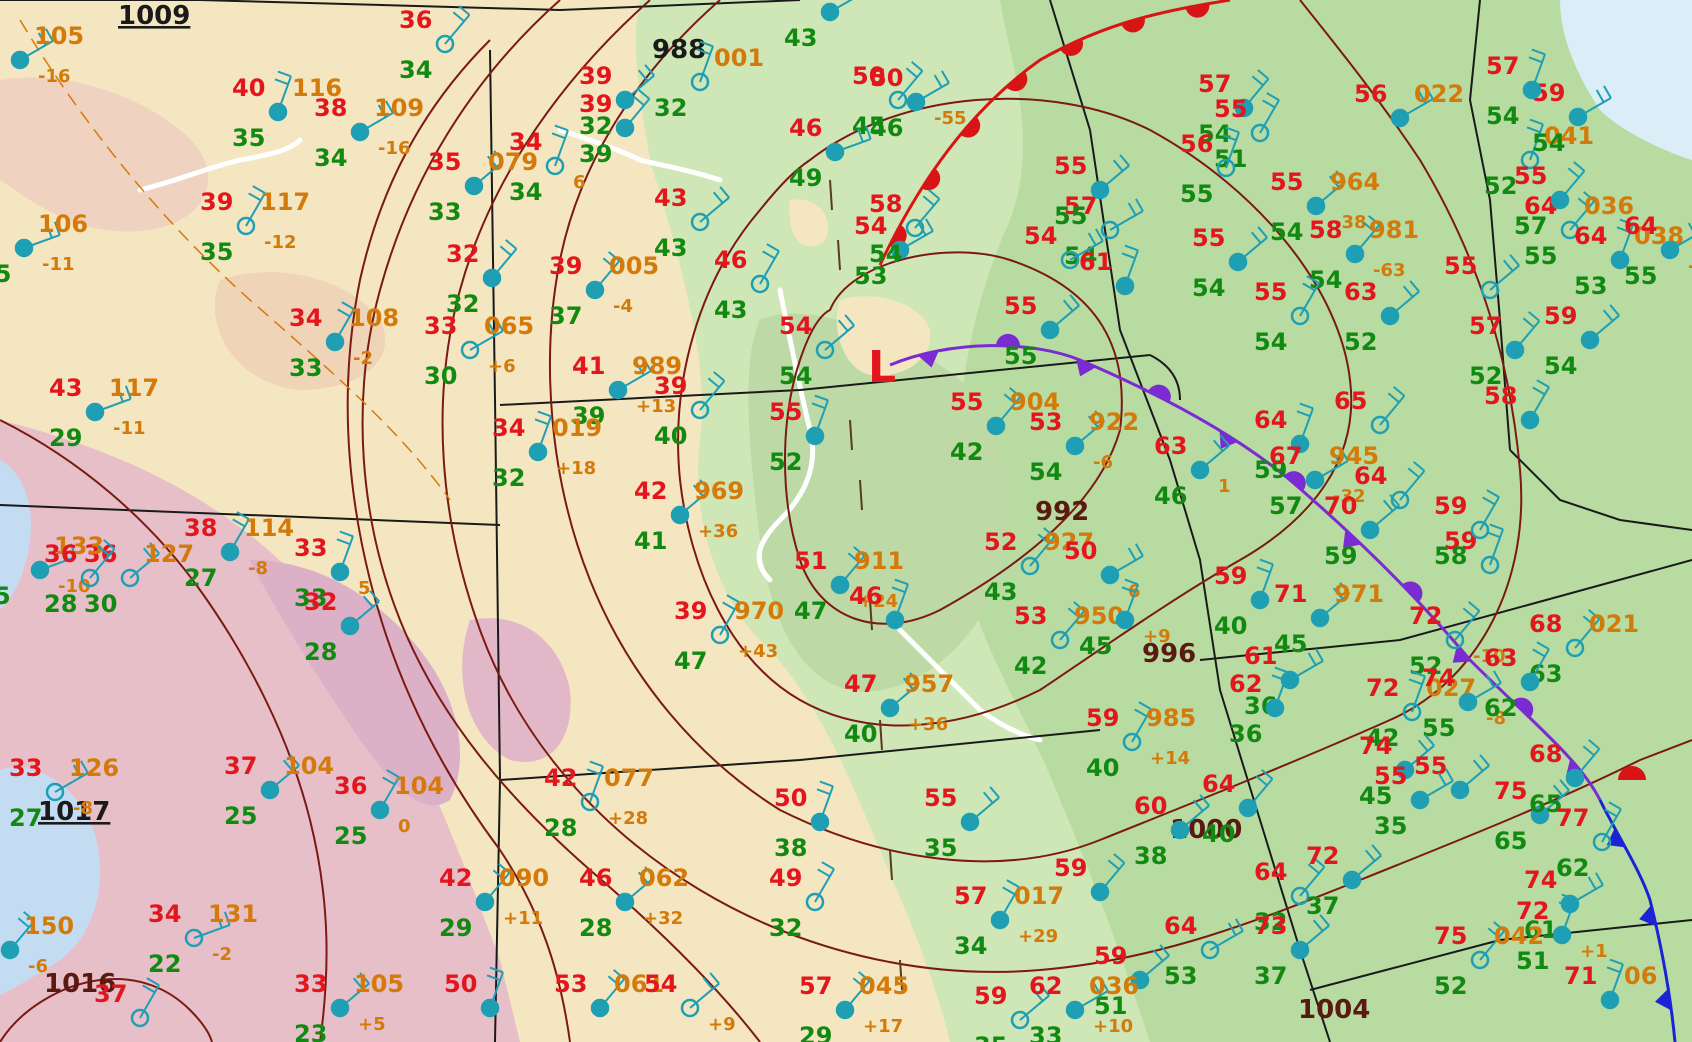  I want to click on station-temperature: 39, so click(670, 386).